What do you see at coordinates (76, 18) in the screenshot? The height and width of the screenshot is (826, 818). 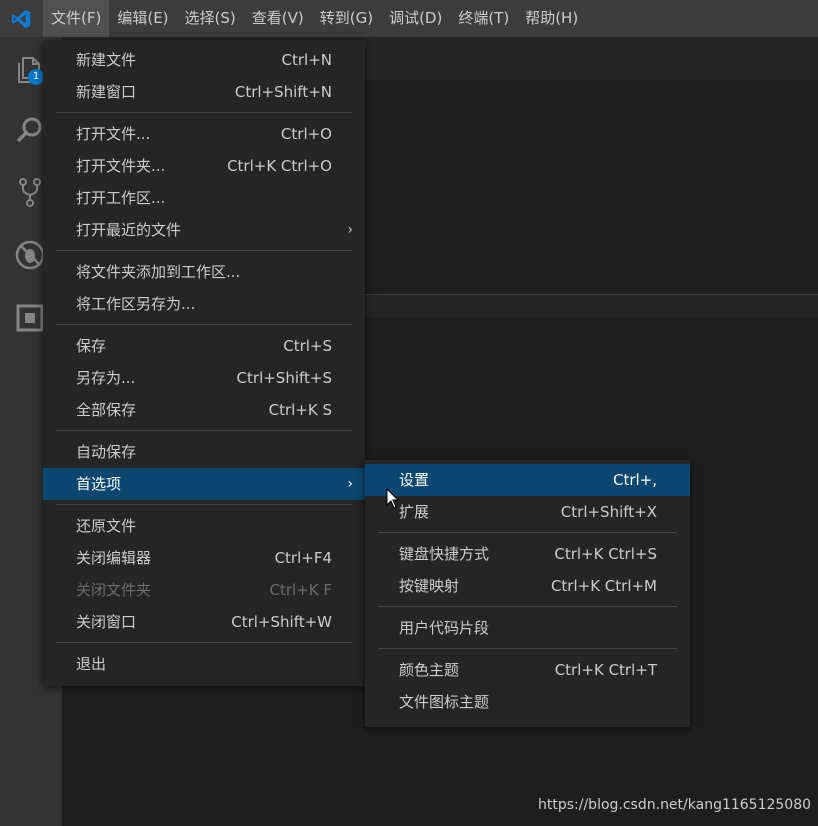 I see `menu-file: 文件(F)` at bounding box center [76, 18].